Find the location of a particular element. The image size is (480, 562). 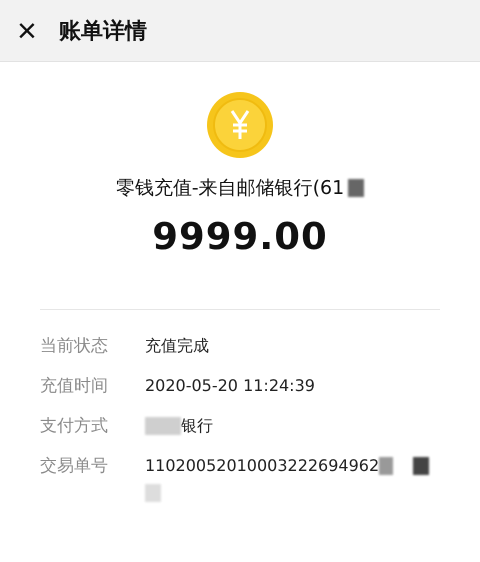

close-button: × is located at coordinates (27, 31).